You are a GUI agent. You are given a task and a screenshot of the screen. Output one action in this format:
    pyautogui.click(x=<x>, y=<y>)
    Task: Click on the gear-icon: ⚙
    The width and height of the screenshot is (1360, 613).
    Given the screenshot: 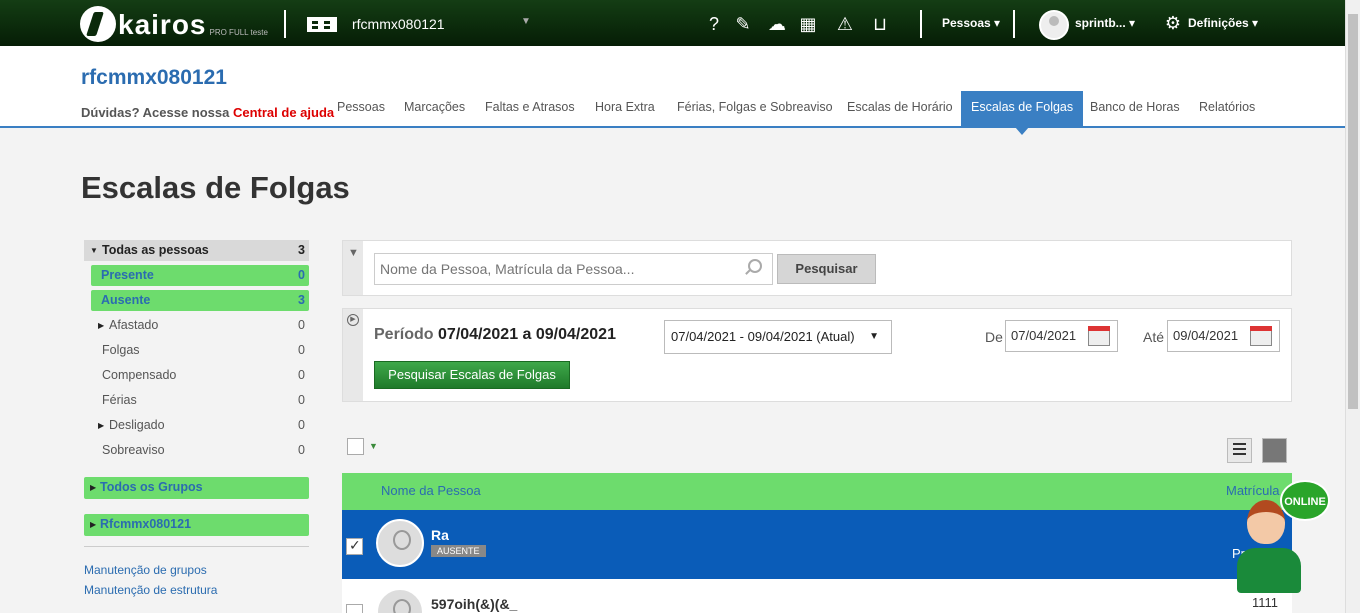 What is the action you would take?
    pyautogui.click(x=1173, y=23)
    